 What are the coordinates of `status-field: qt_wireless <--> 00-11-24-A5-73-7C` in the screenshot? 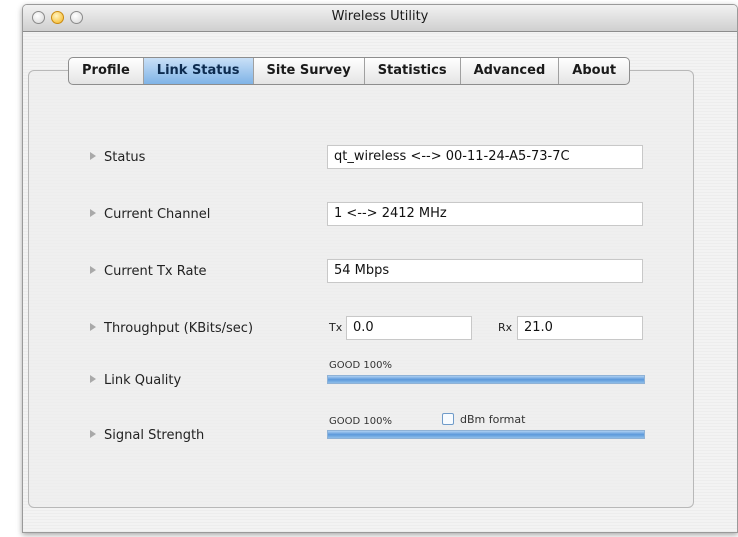 It's located at (485, 157).